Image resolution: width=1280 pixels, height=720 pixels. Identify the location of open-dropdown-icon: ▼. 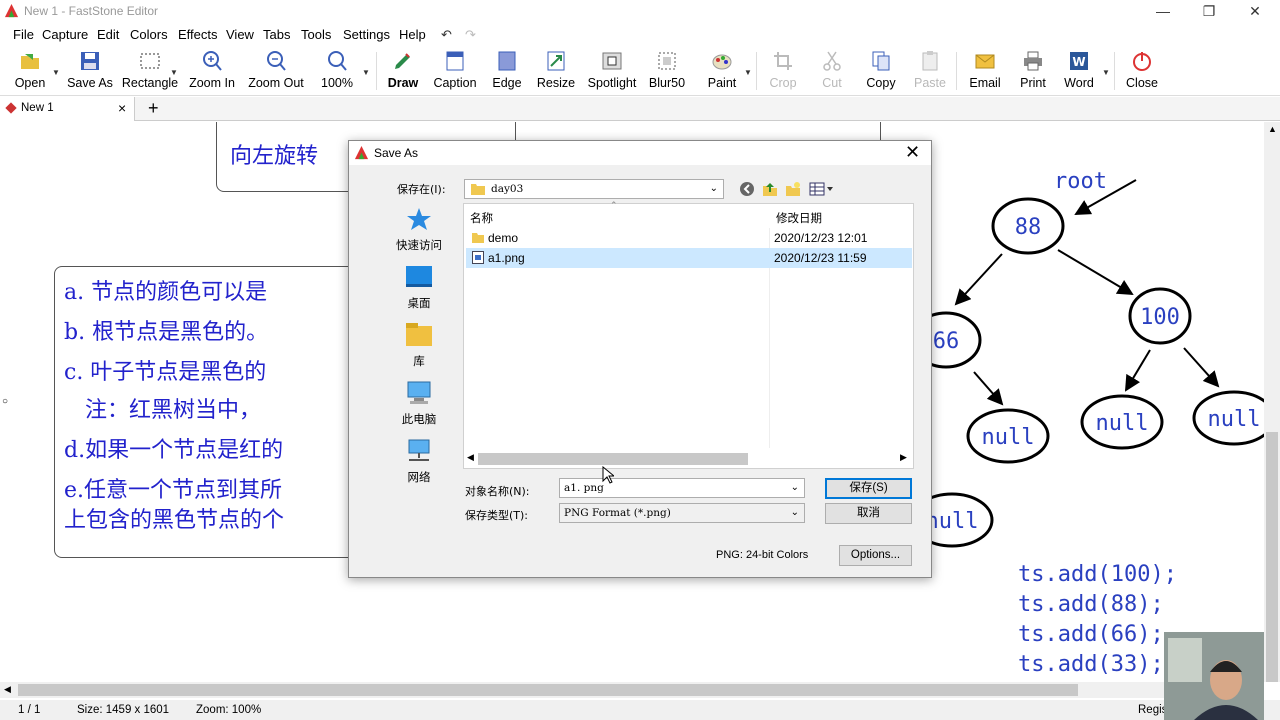
(56, 72).